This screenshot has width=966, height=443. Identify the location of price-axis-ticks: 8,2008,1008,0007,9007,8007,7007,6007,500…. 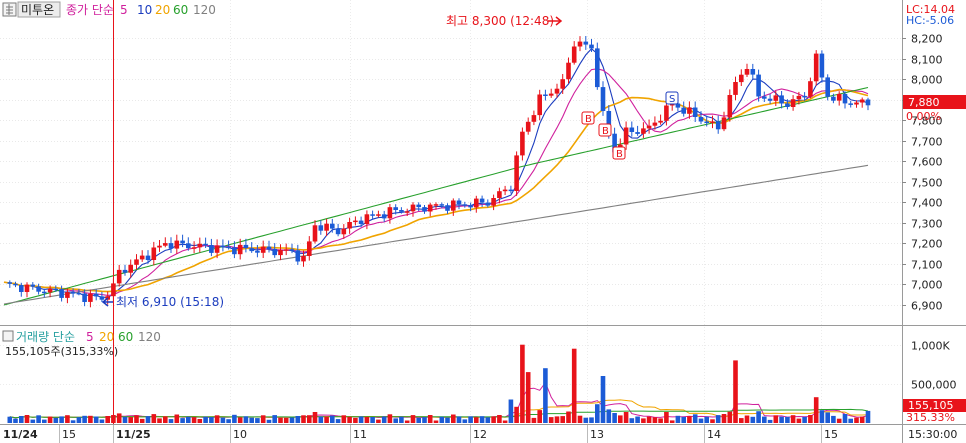
(922, 173).